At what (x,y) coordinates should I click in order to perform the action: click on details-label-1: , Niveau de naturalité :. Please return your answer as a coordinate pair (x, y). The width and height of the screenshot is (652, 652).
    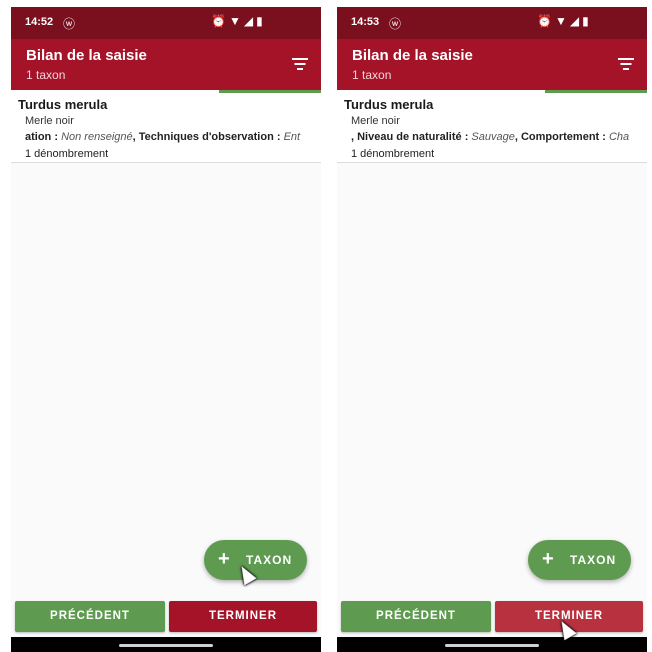
    Looking at the image, I should click on (411, 137).